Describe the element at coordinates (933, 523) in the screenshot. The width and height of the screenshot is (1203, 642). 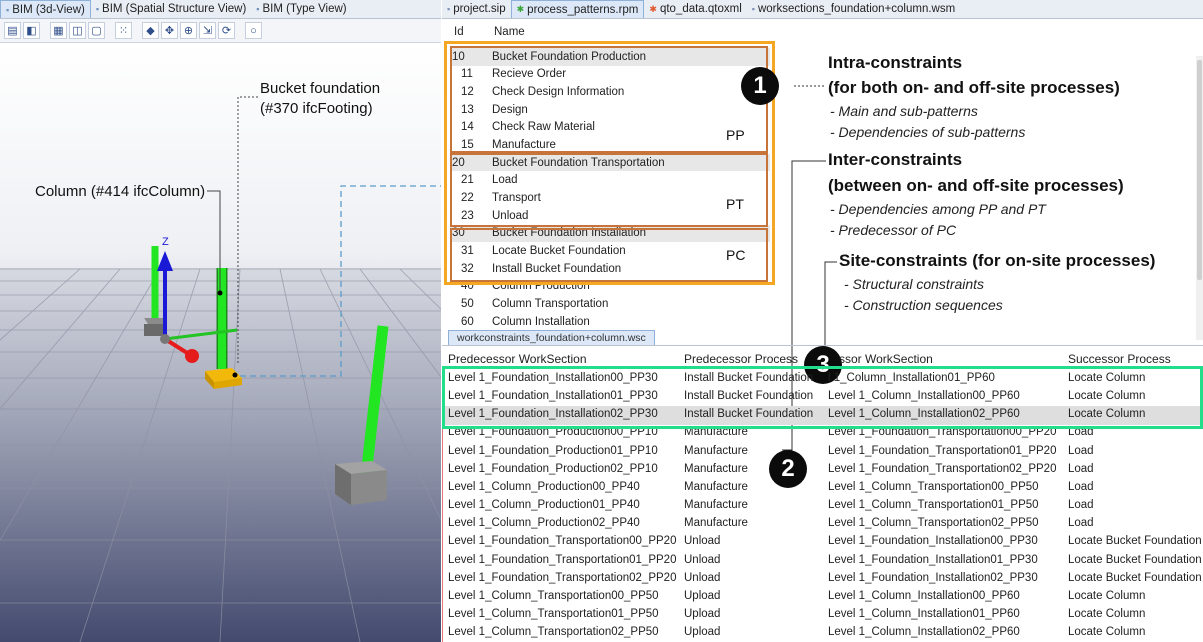
I see `successor-worksection-cell: Level 1_Column_Transportation02_PP50` at that location.